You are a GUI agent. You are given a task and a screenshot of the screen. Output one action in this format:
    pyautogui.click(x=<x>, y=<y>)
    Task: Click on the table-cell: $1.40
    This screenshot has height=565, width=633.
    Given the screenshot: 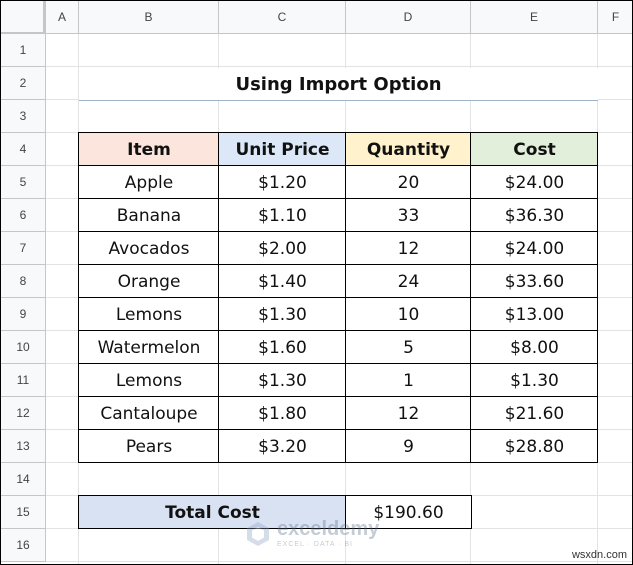 What is the action you would take?
    pyautogui.click(x=282, y=281)
    